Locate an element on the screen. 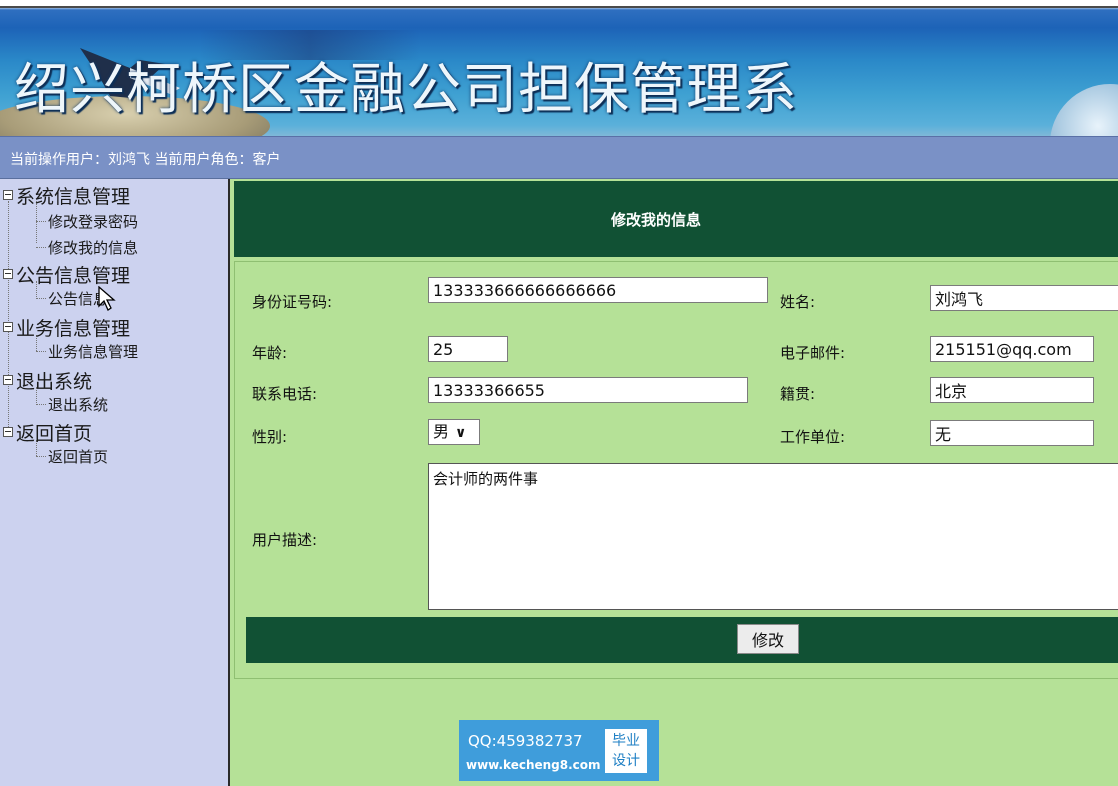 The image size is (1118, 786). work-unit-input is located at coordinates (1012, 433).